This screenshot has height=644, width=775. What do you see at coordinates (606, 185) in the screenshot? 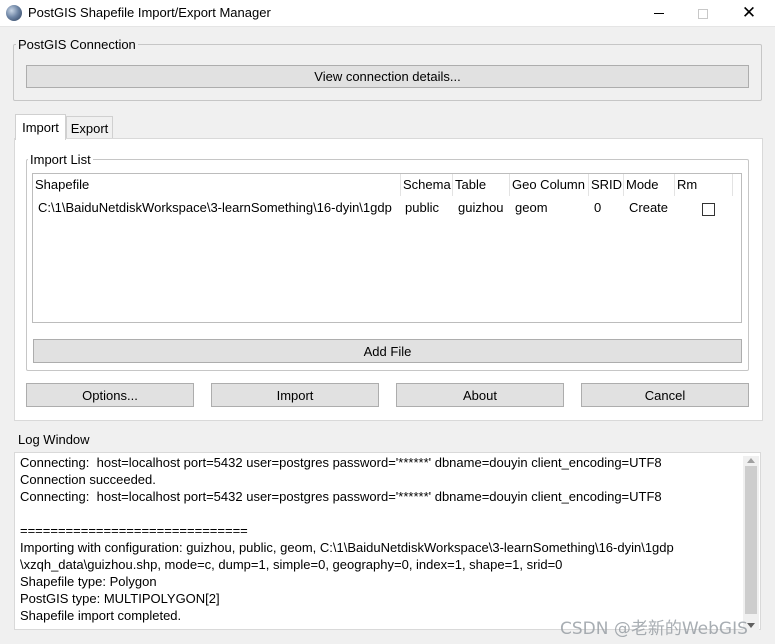
I see `column-header-srid: SRID` at bounding box center [606, 185].